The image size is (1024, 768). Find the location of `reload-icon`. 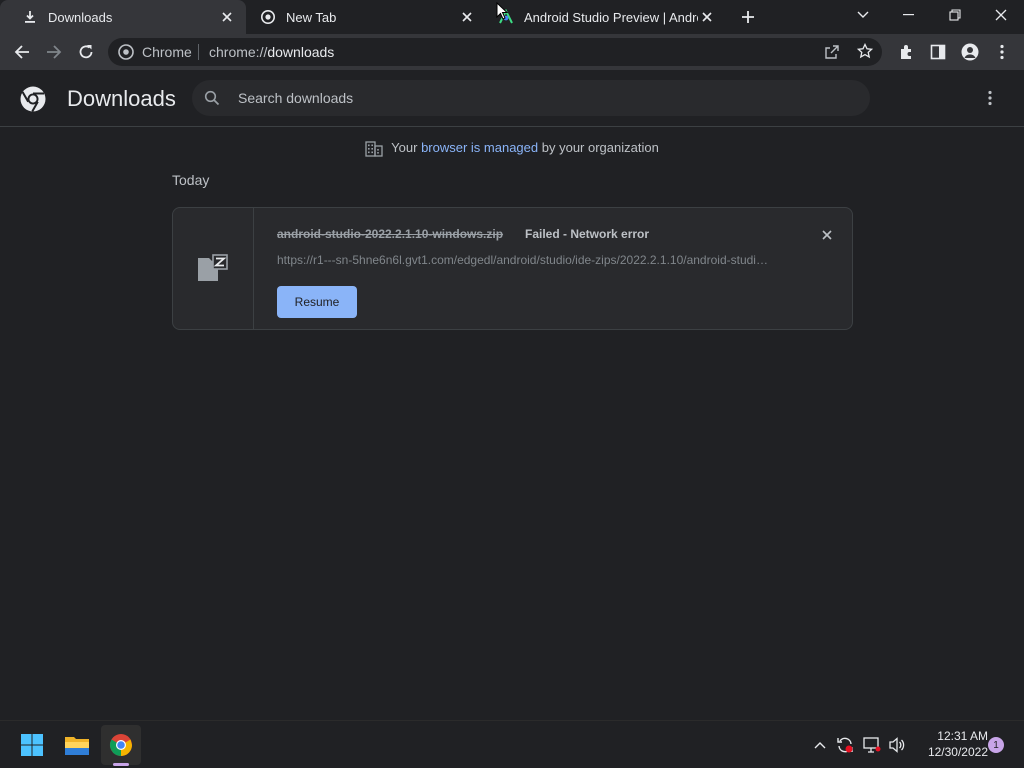

reload-icon is located at coordinates (86, 52).